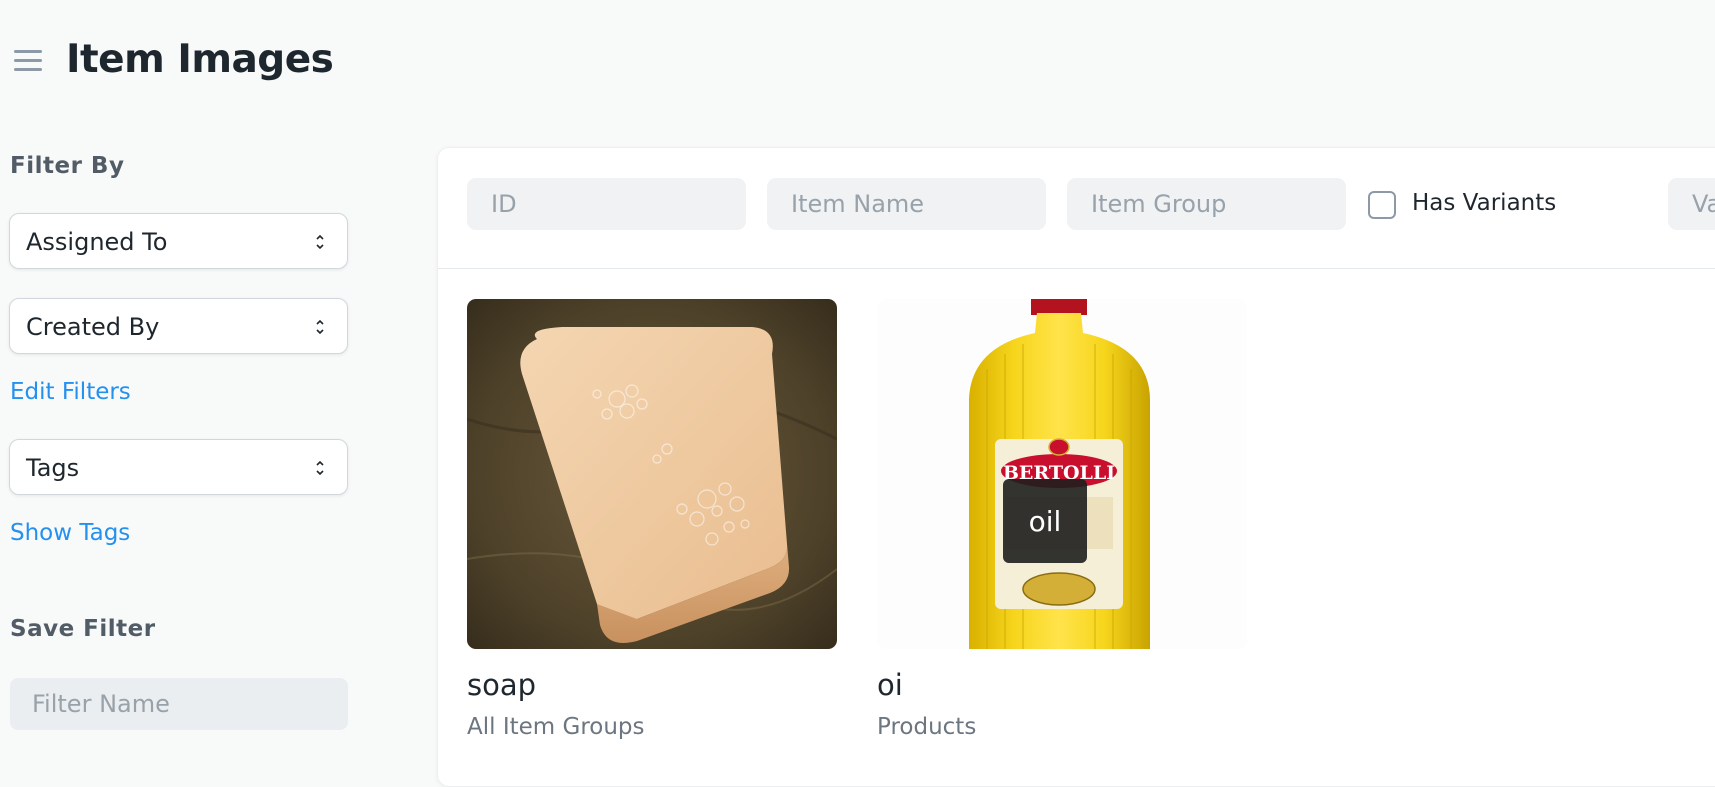  What do you see at coordinates (501, 685) in the screenshot?
I see `item-name: soap` at bounding box center [501, 685].